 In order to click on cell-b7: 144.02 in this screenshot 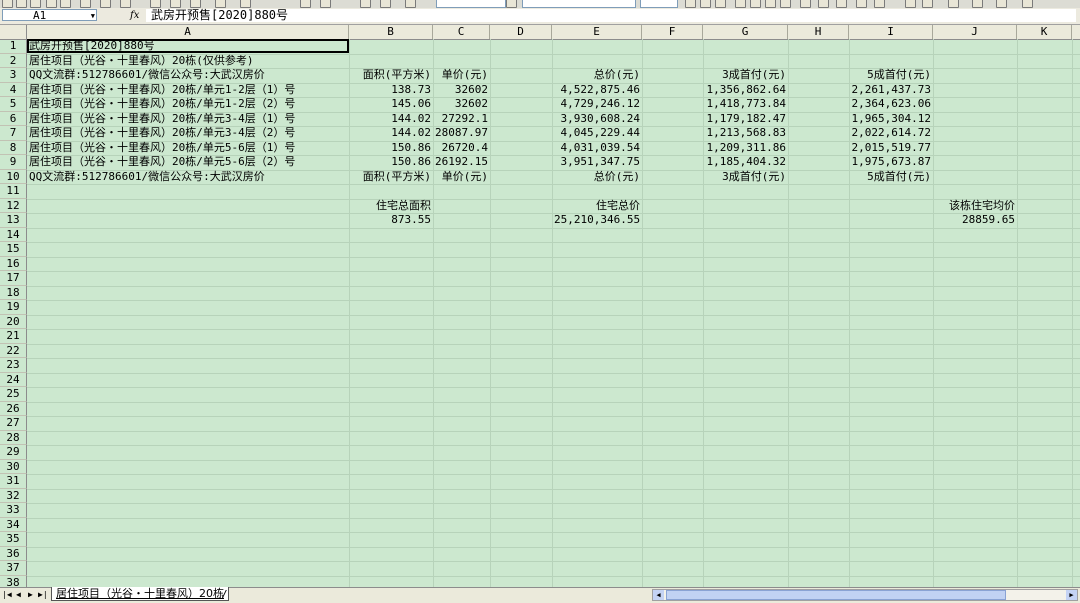, I will do `click(391, 133)`.